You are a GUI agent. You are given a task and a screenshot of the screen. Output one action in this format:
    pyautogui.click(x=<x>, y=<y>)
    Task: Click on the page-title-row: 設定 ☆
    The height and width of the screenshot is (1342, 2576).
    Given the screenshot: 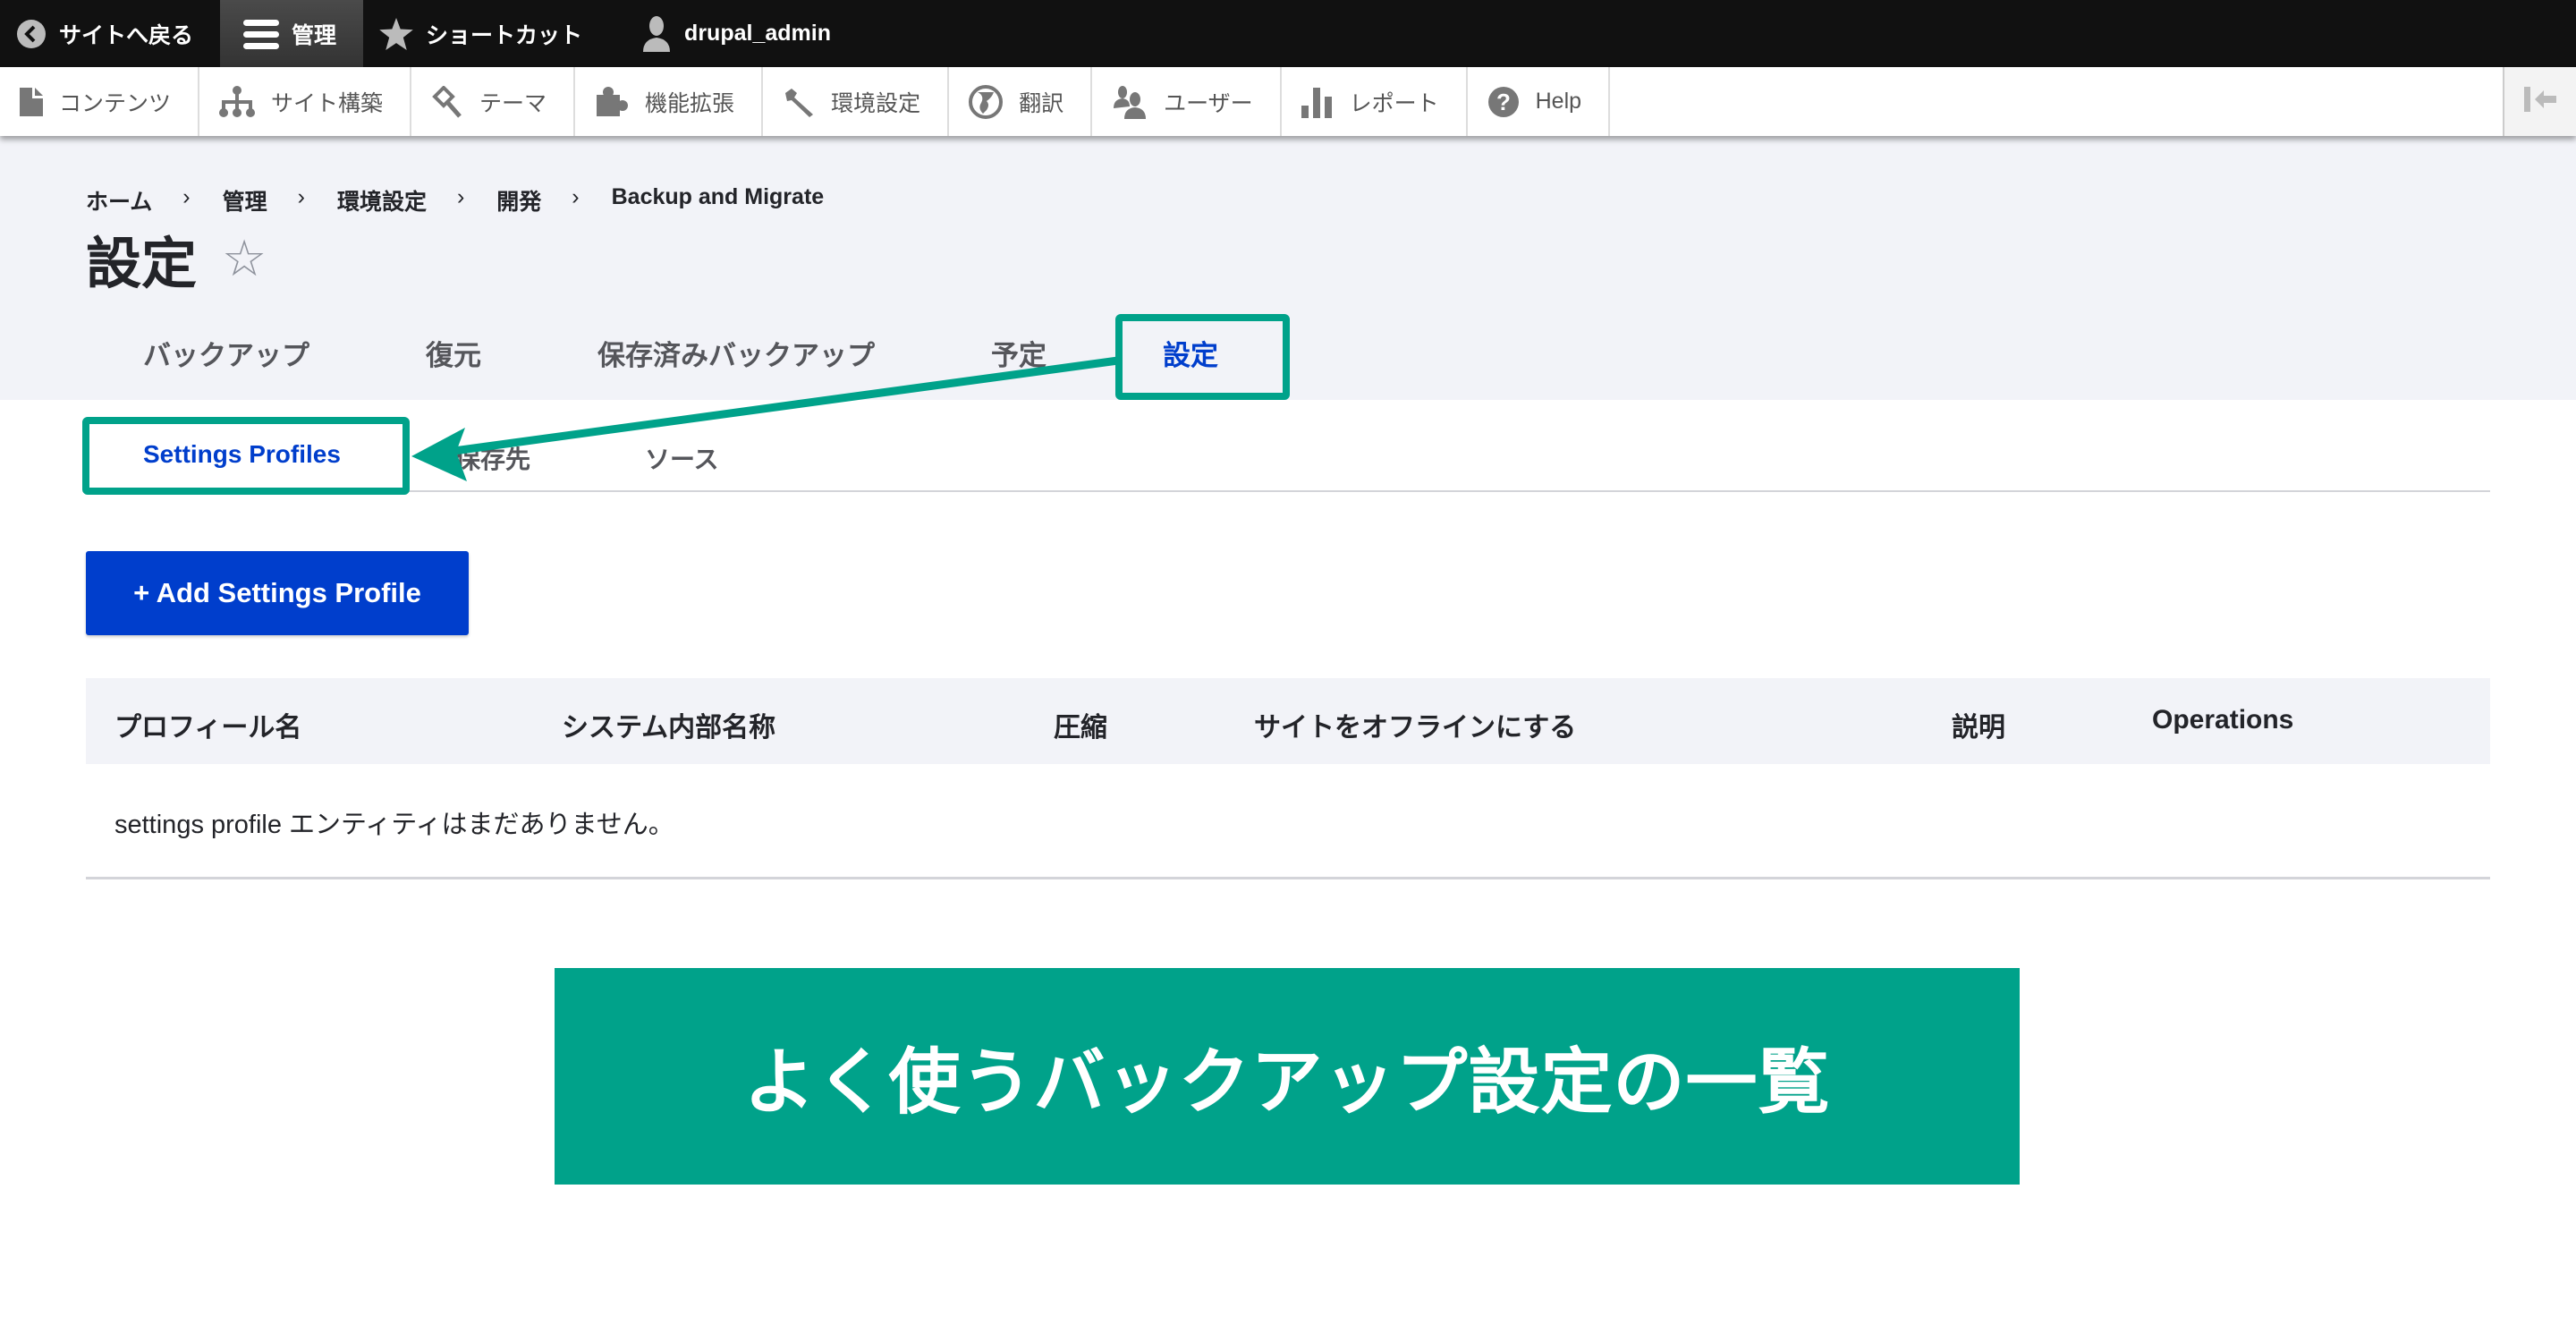 What is the action you would take?
    pyautogui.click(x=176, y=259)
    